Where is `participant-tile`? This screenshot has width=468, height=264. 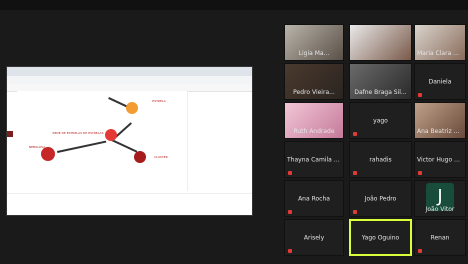
participant-tile is located at coordinates (380, 42).